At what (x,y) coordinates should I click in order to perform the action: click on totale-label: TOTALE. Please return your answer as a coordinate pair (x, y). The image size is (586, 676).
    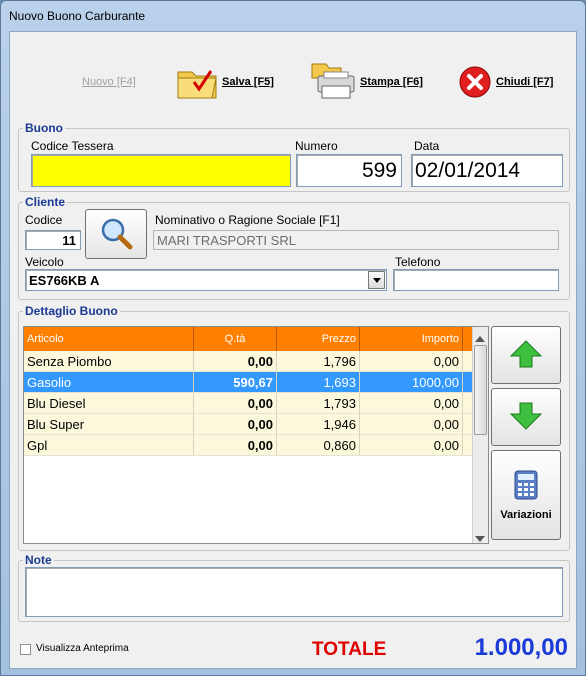
    Looking at the image, I should click on (349, 649).